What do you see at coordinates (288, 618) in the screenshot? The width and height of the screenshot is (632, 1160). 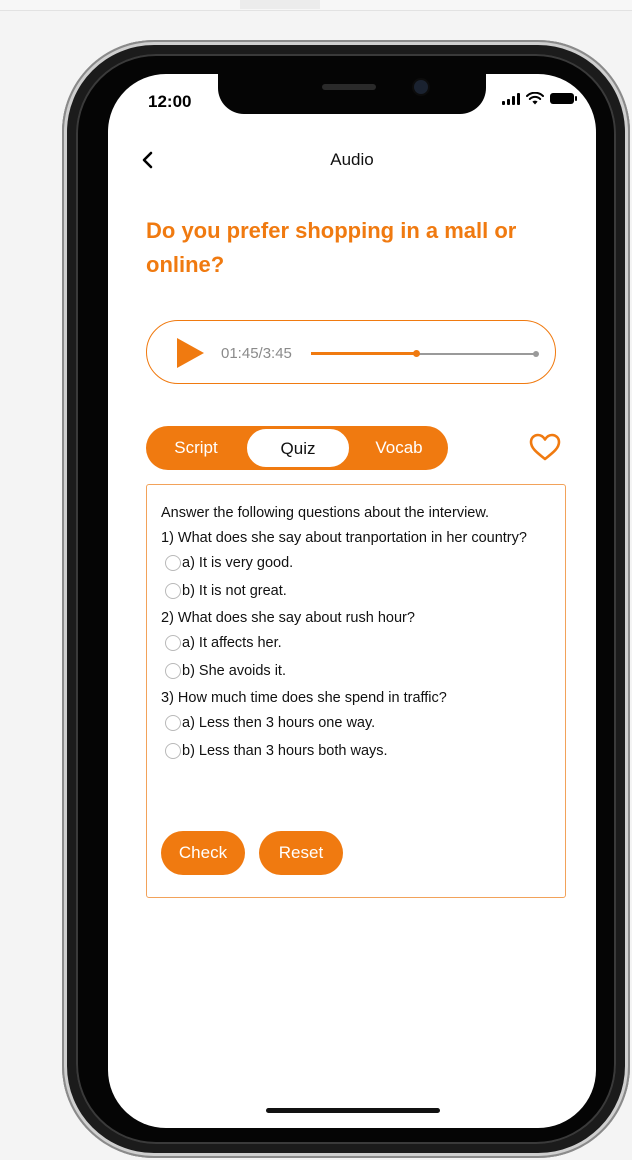 I see `quiz-question-2: 2) What does she say about rush hour?` at bounding box center [288, 618].